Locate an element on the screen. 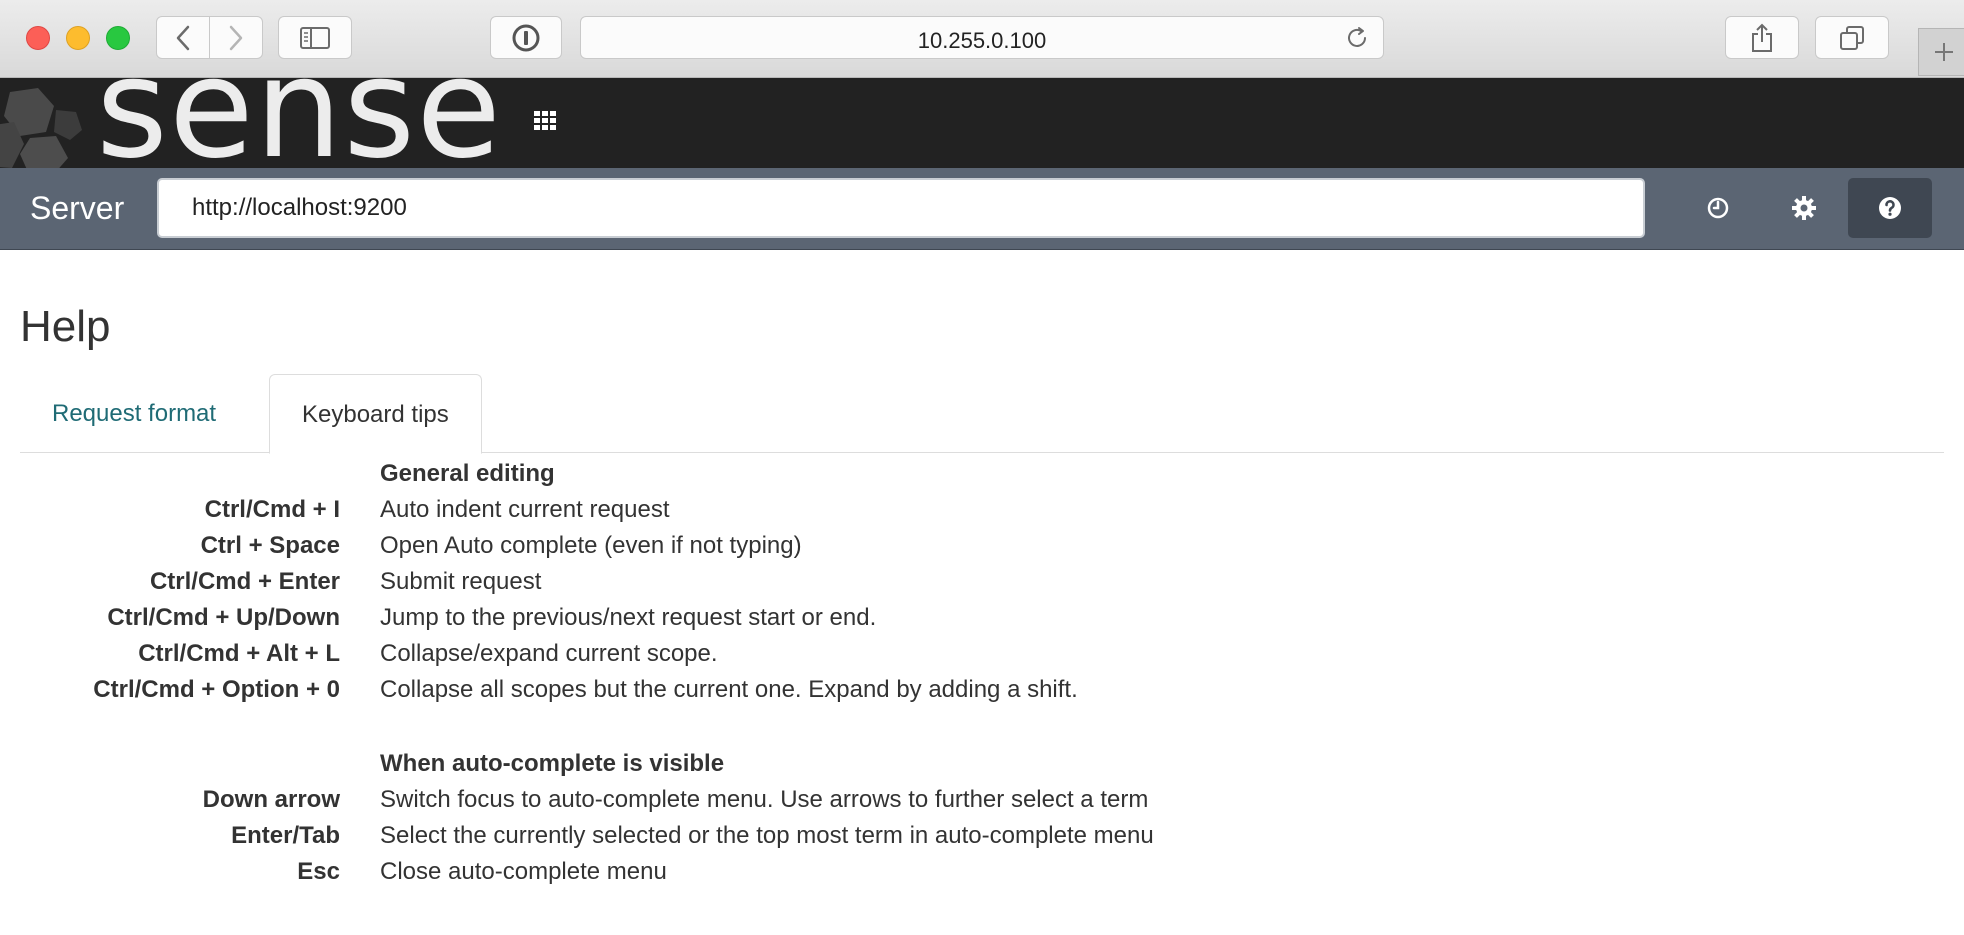  shortcut-key: Ctrl/Cmd + Alt + L is located at coordinates (239, 653).